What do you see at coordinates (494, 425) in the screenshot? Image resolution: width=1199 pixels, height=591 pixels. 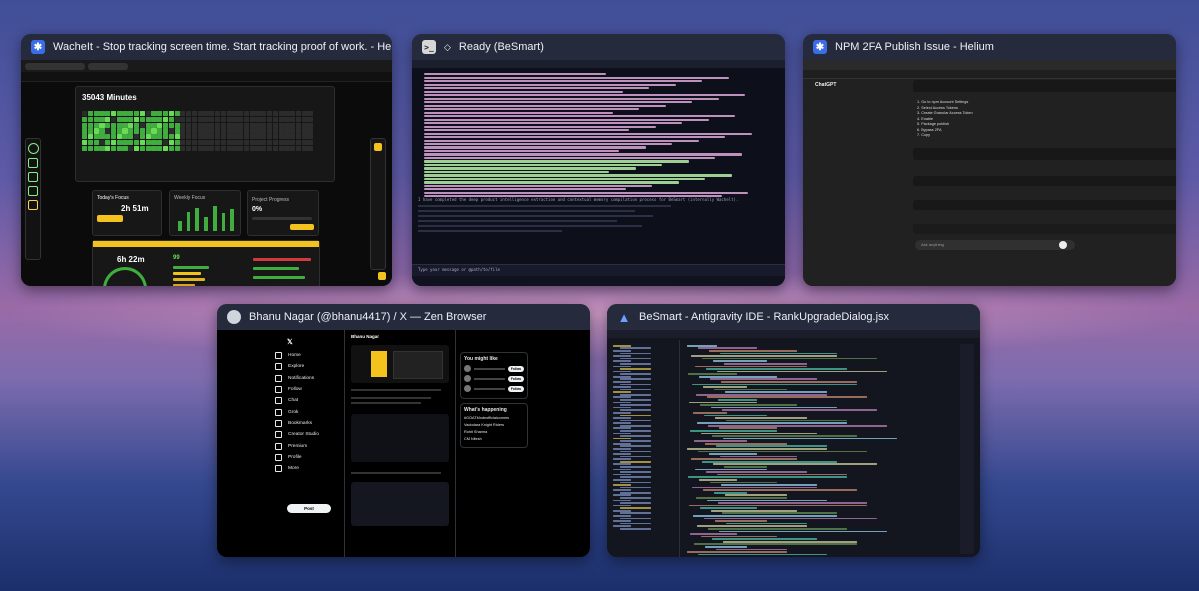 I see `trend-item: Vadodara Knight Riders` at bounding box center [494, 425].